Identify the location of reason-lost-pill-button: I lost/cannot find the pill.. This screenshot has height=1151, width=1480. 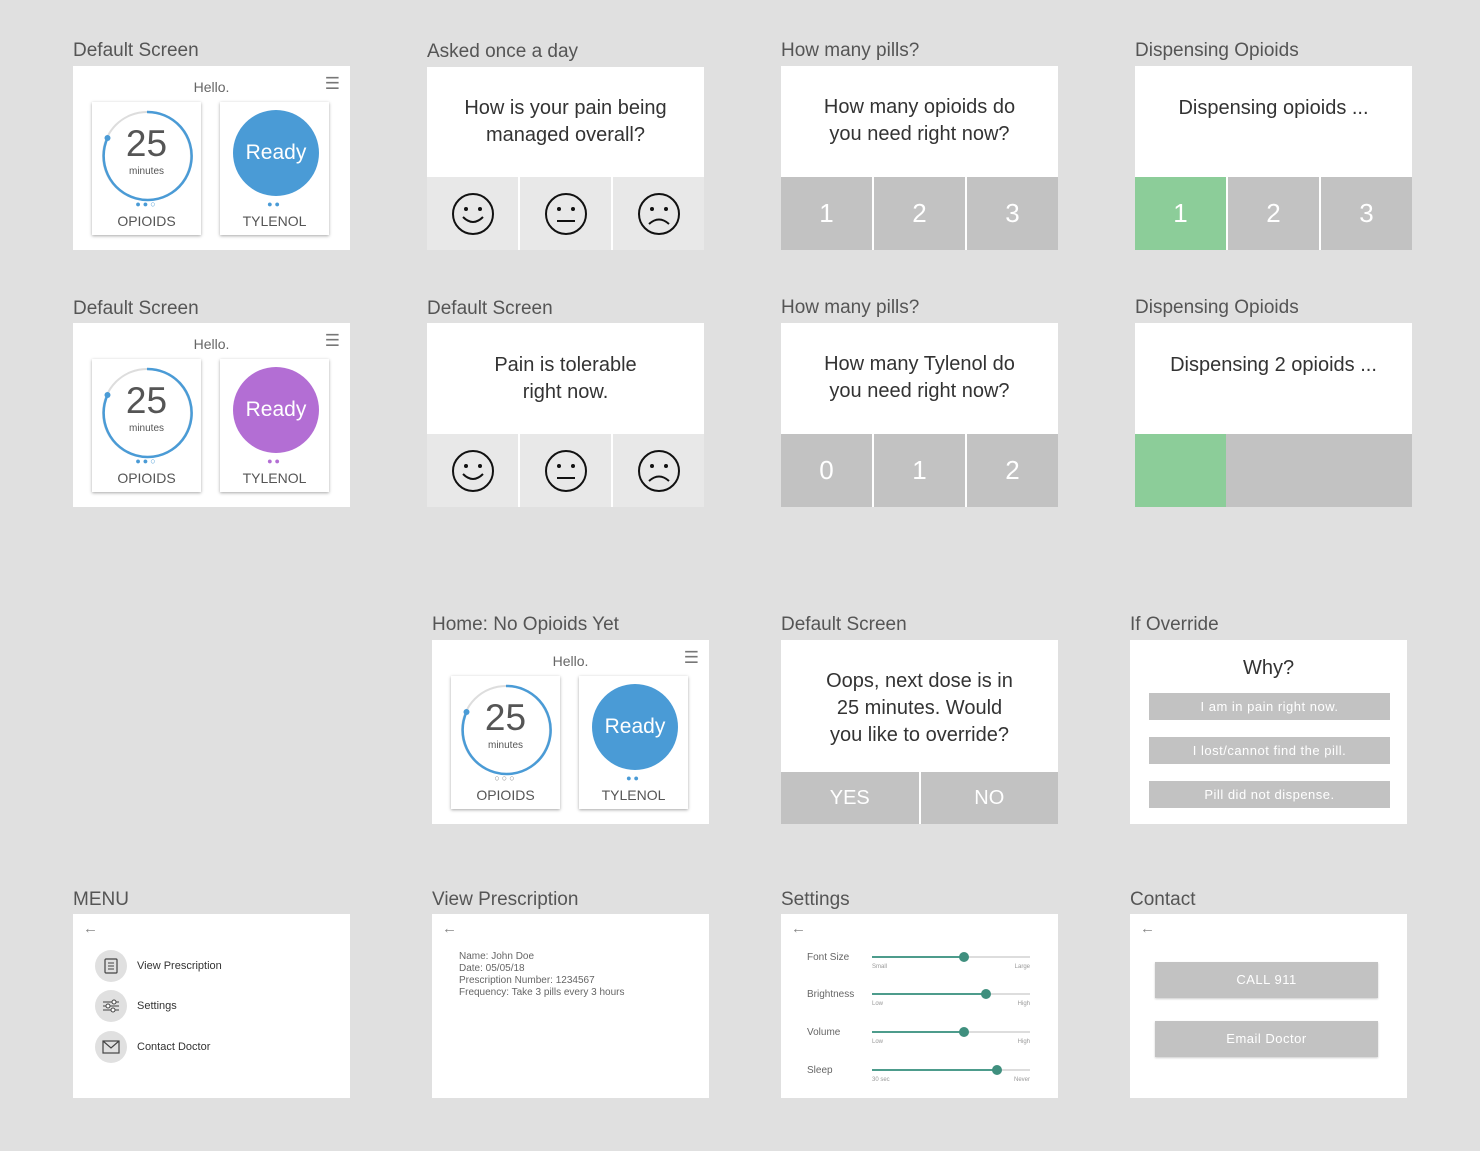
(1269, 750).